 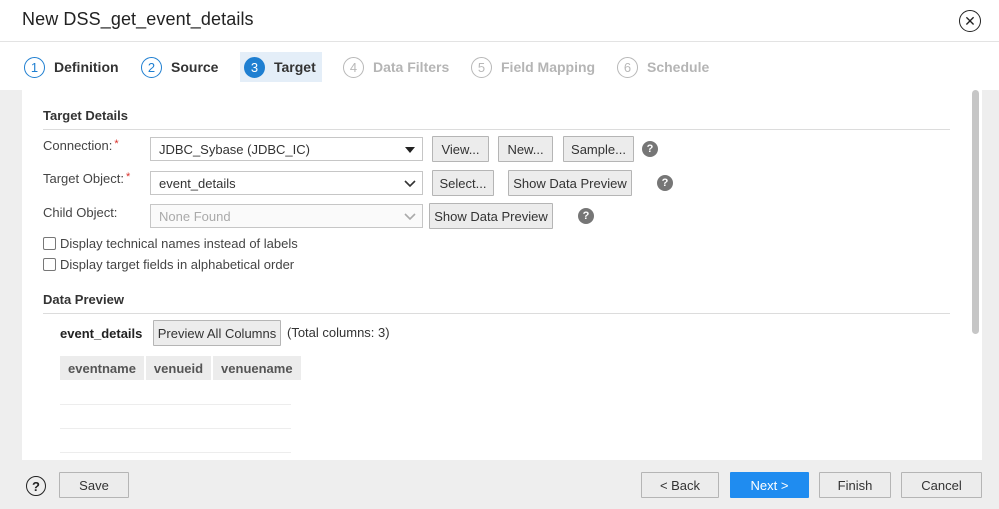 I want to click on technical-names-checkbox, so click(x=49, y=243).